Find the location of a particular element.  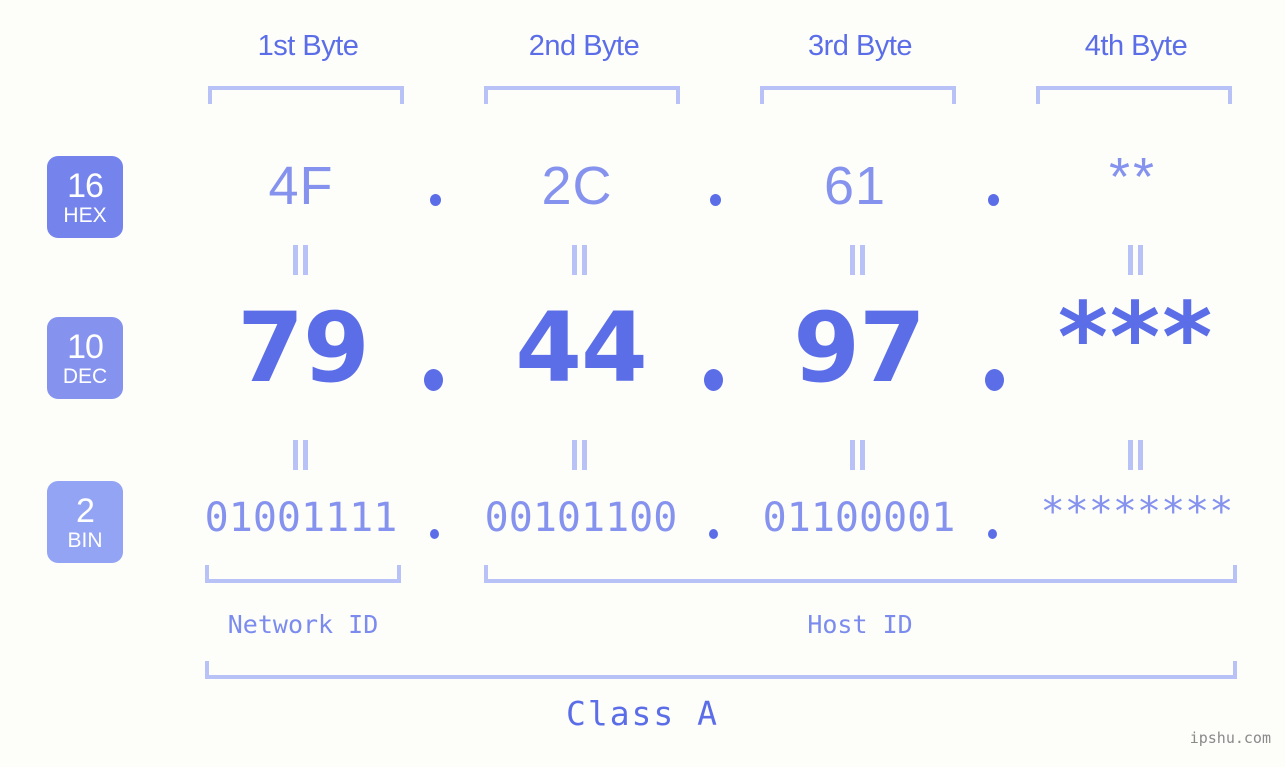

radix-badge-hex: 16 HEX is located at coordinates (85, 197).